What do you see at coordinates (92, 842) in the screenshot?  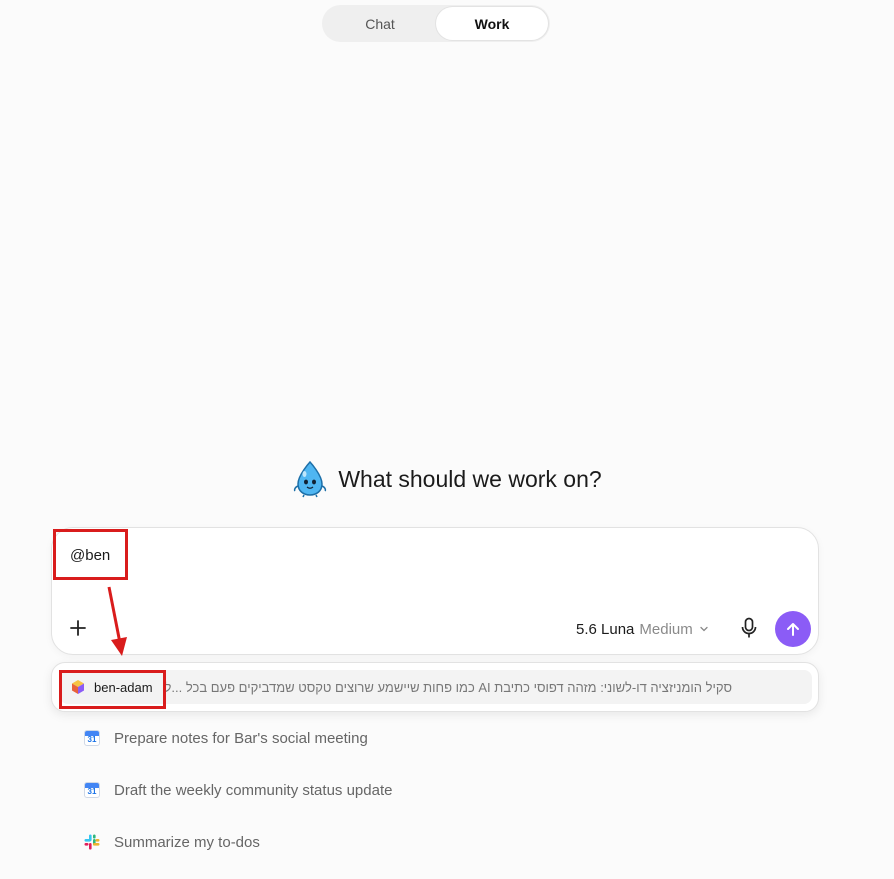 I see `slack-icon` at bounding box center [92, 842].